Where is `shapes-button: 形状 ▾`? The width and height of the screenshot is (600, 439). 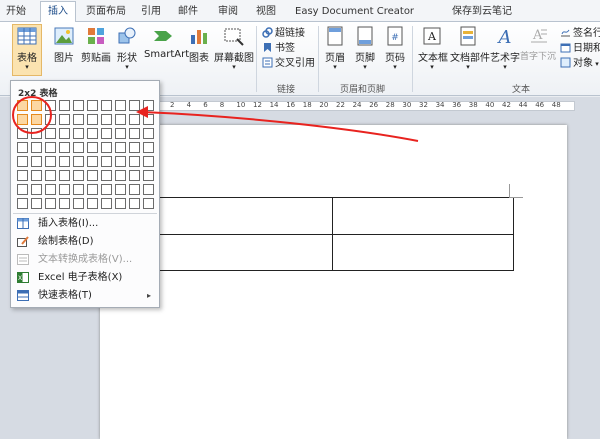
shapes-button: 形状 ▾ is located at coordinates (127, 48).